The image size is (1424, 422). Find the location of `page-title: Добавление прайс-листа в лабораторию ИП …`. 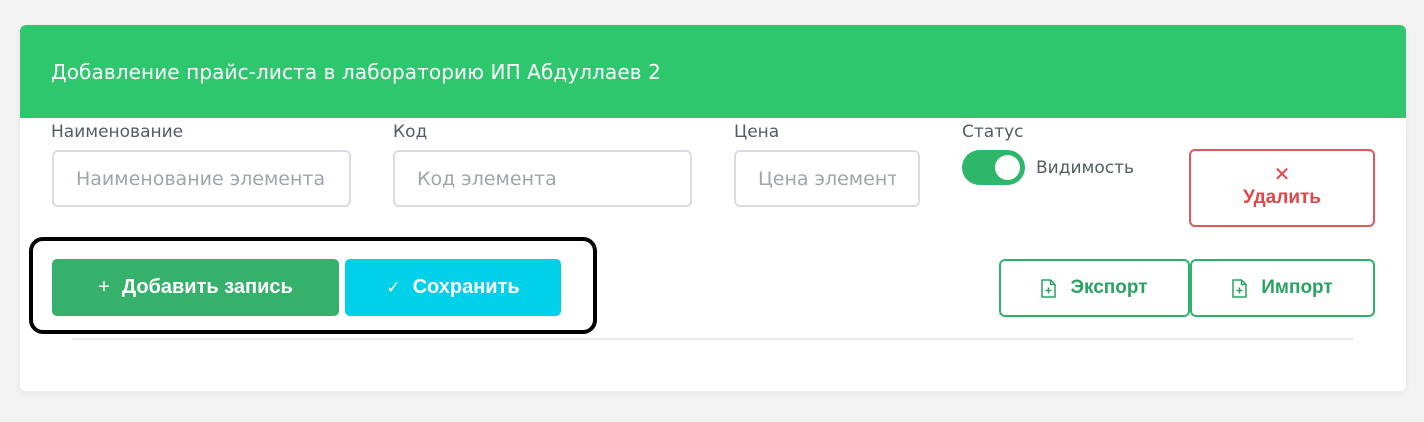

page-title: Добавление прайс-листа в лабораторию ИП … is located at coordinates (356, 72).